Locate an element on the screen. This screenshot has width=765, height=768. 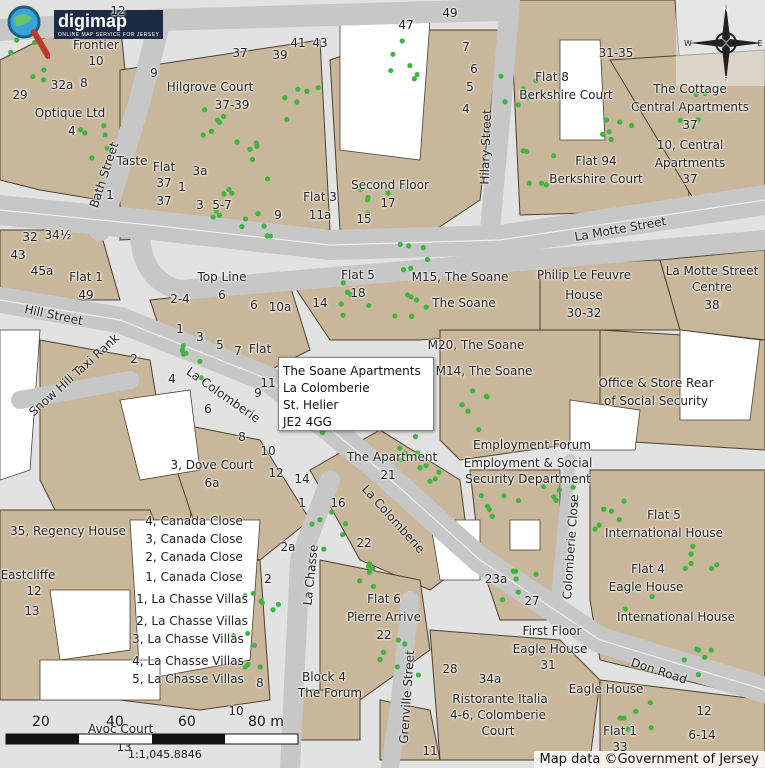
map-attribution: Map data ©Government of Jersey is located at coordinates (649, 759).